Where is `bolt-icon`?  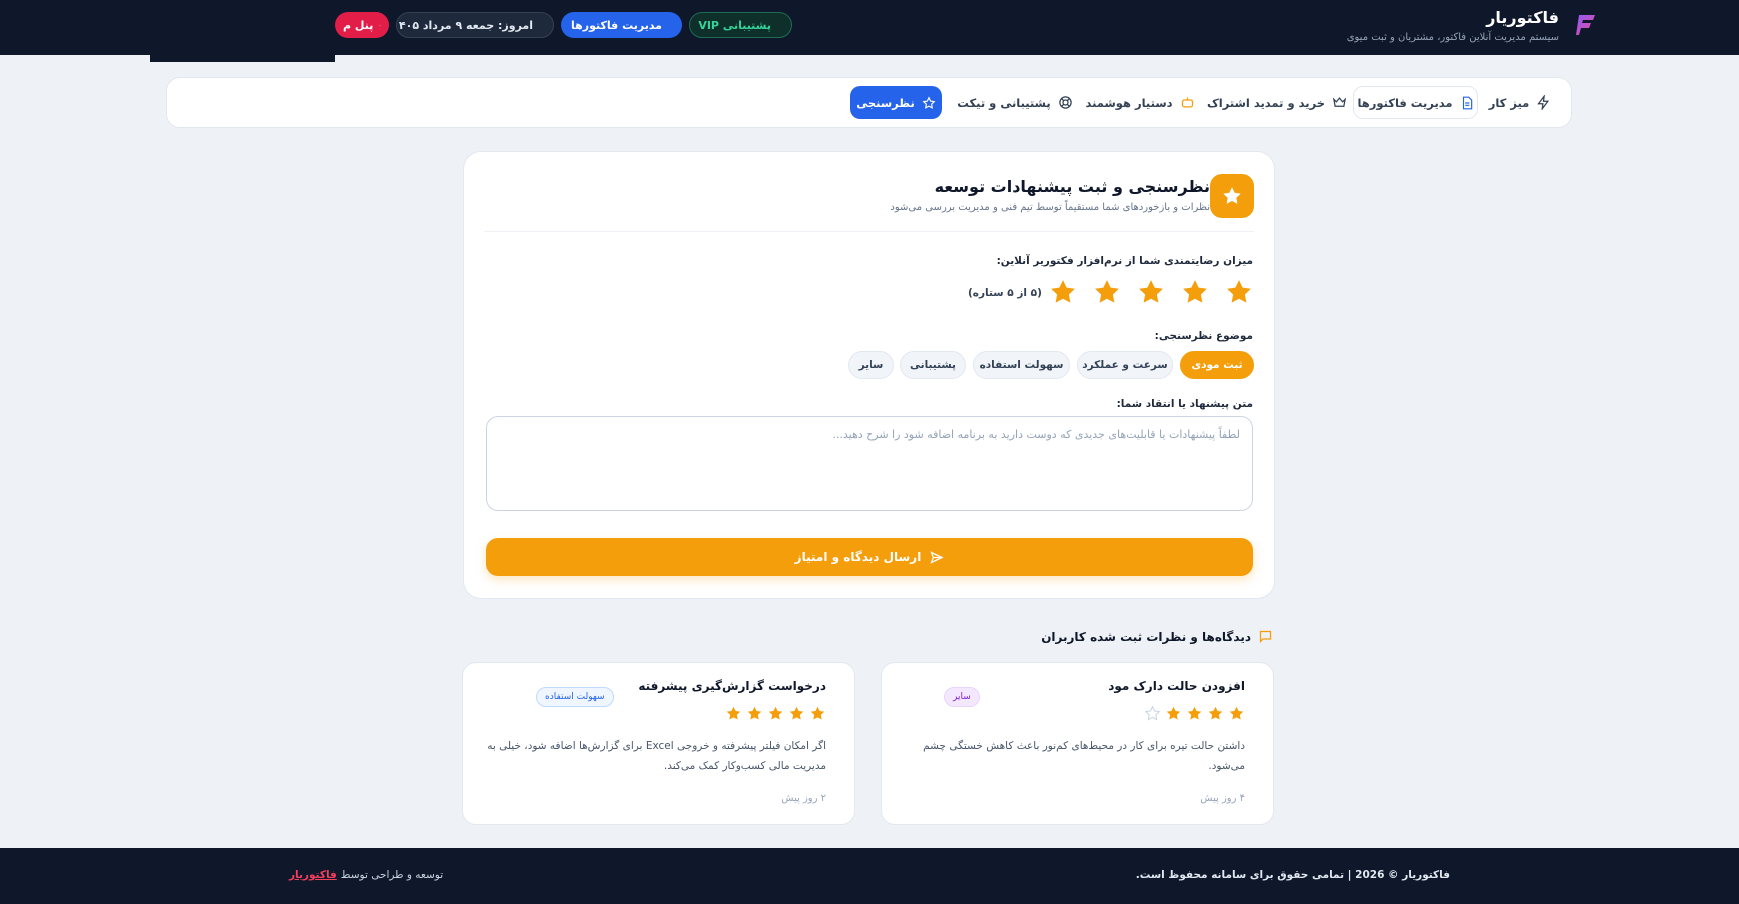 bolt-icon is located at coordinates (1543, 102).